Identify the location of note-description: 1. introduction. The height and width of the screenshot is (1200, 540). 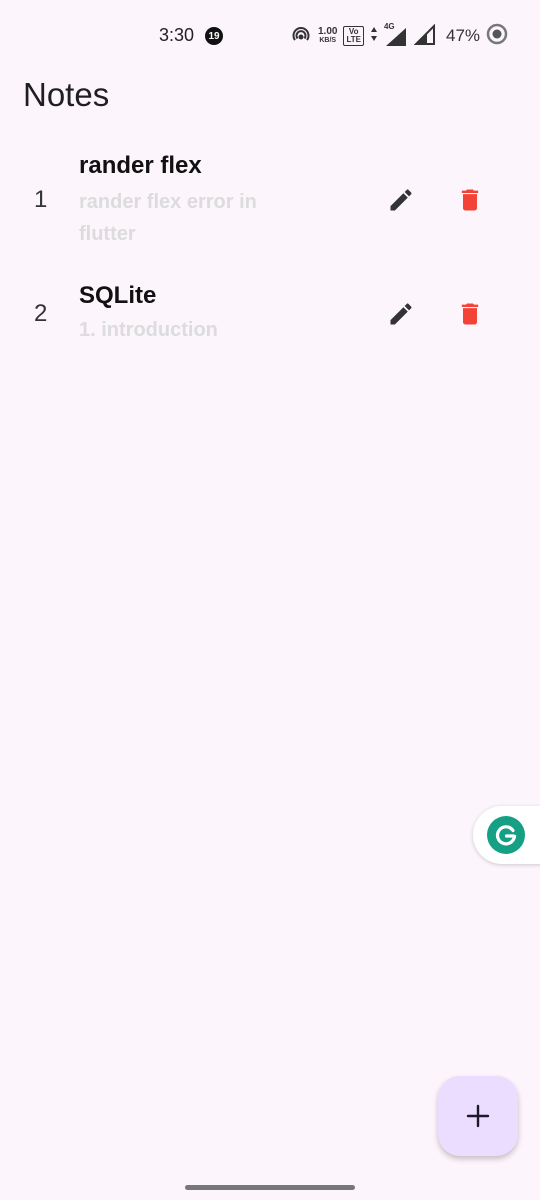
(148, 330).